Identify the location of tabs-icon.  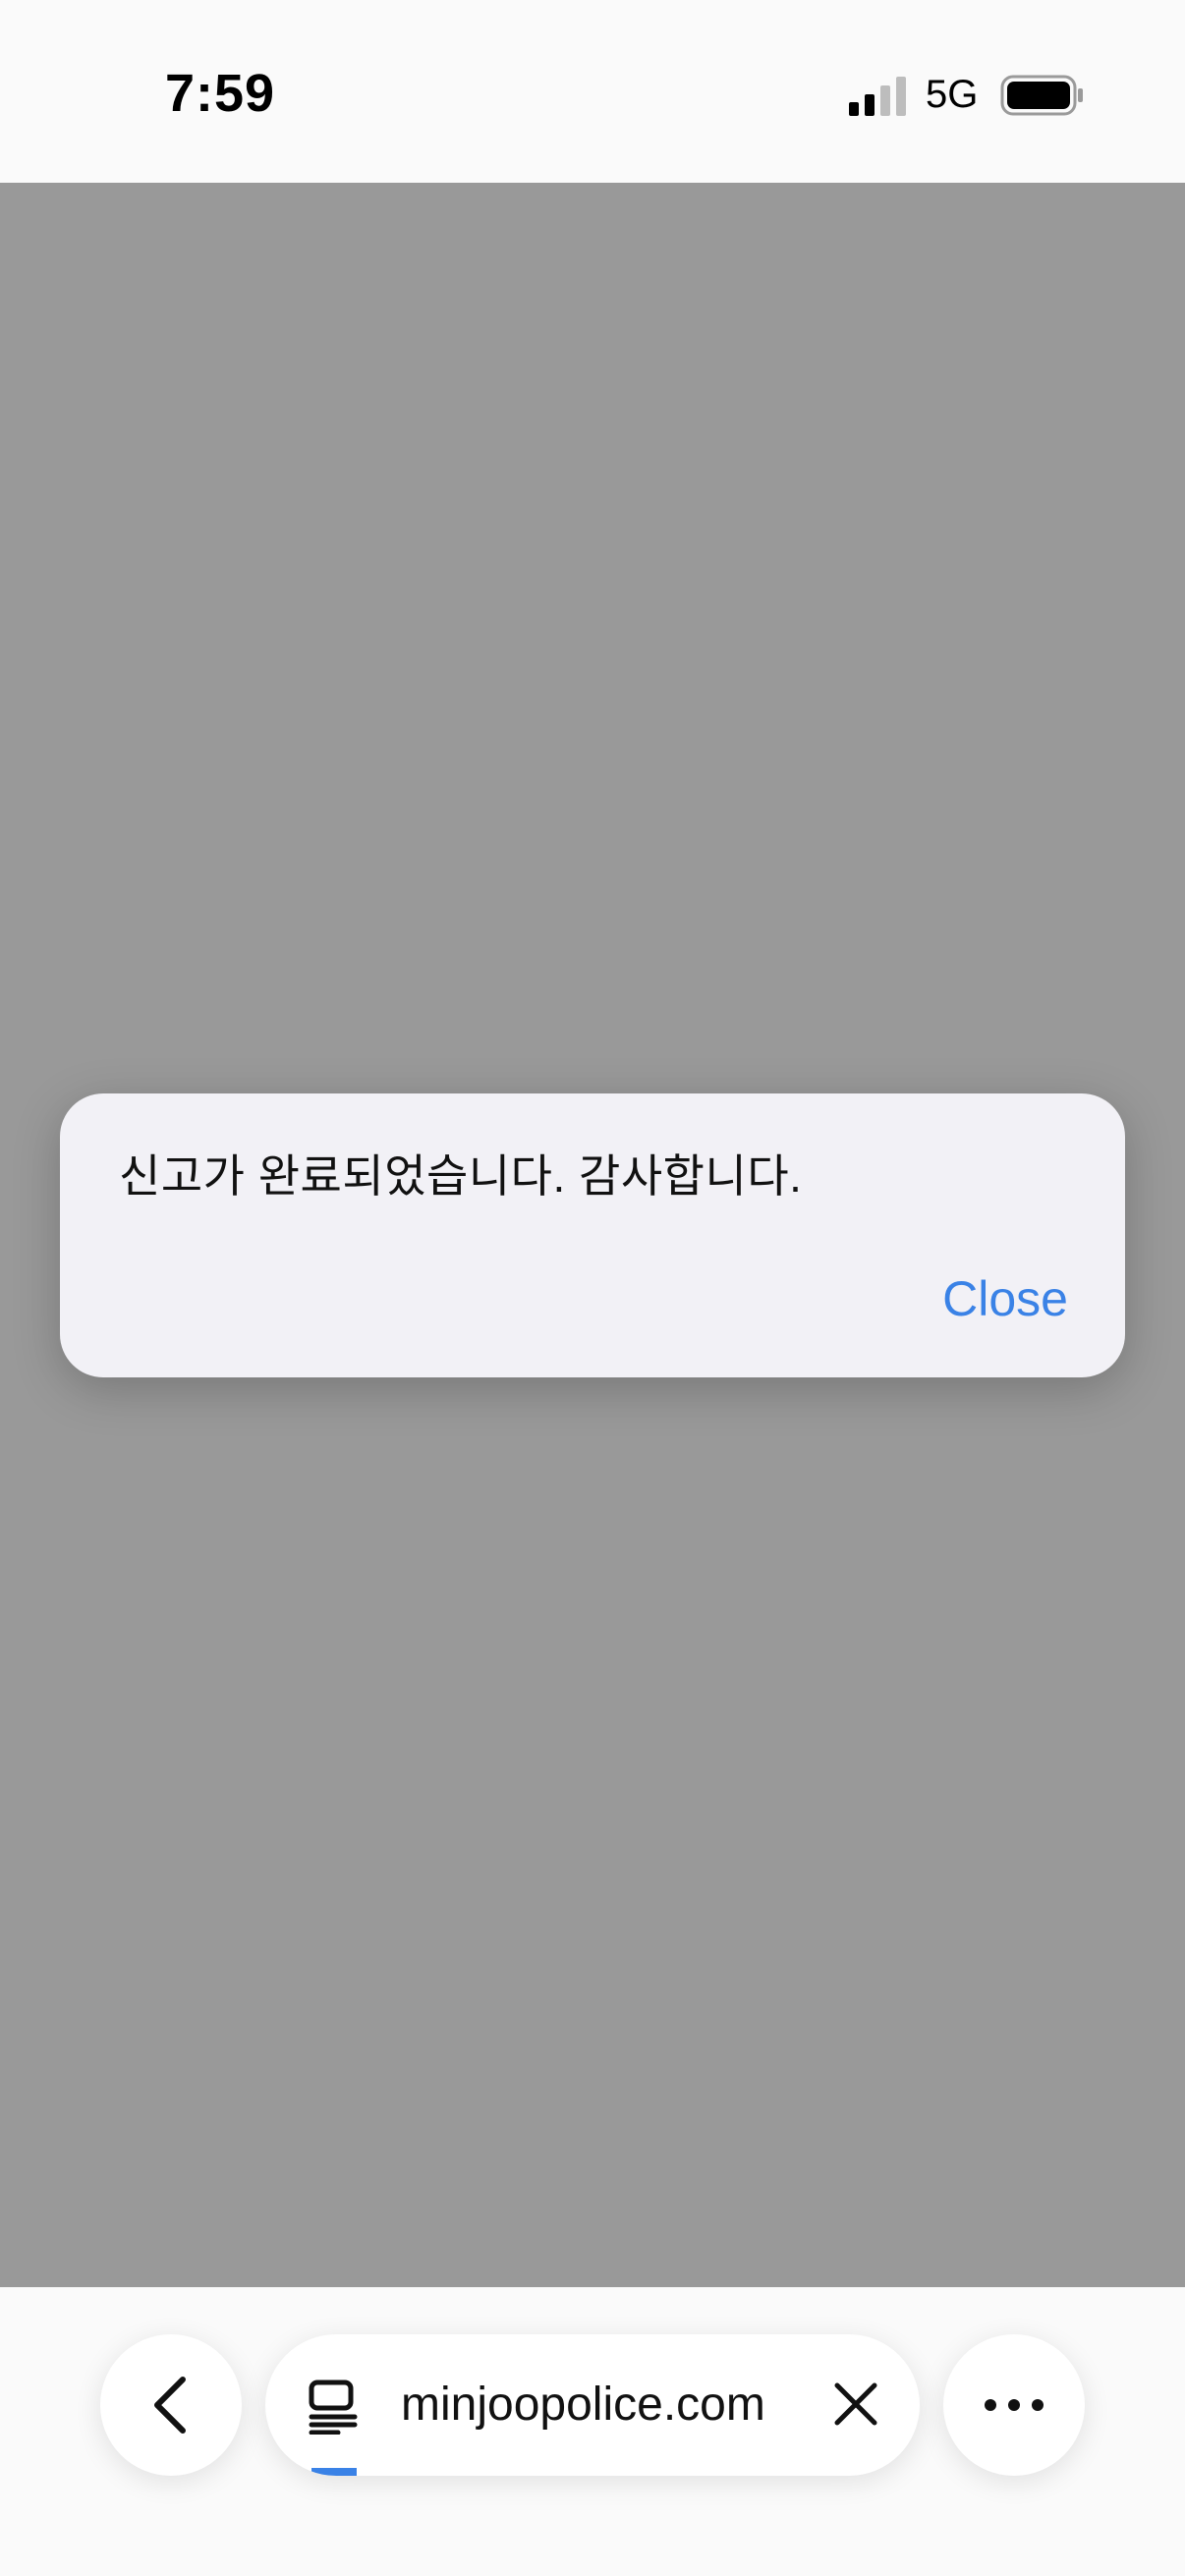
(334, 2407).